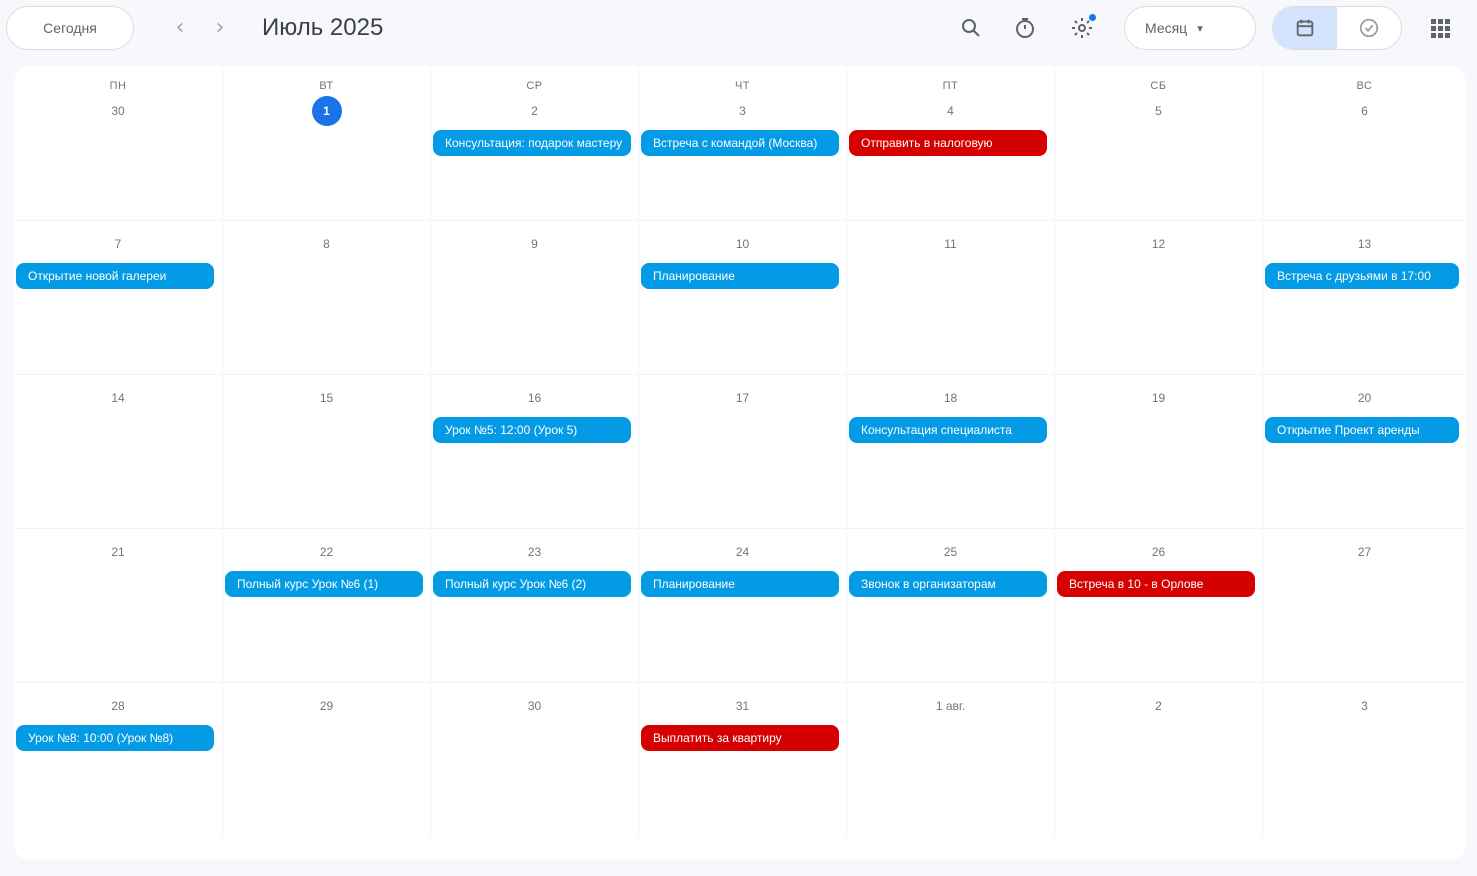  What do you see at coordinates (118, 244) in the screenshot?
I see `date-number: 7` at bounding box center [118, 244].